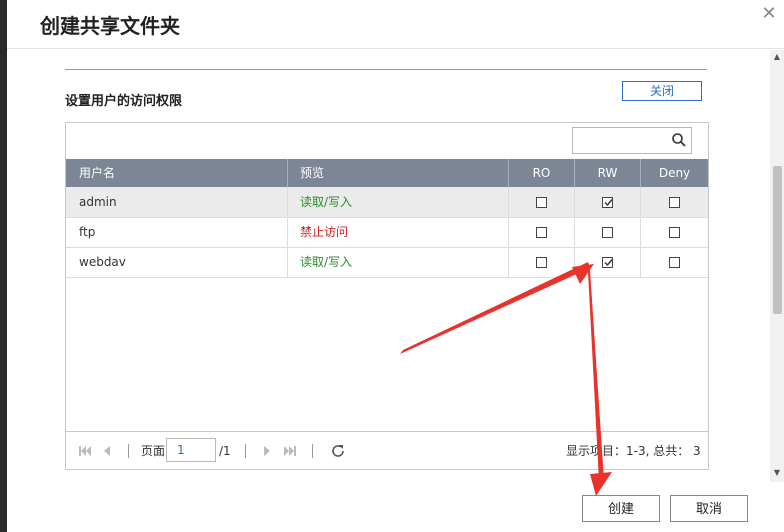 The width and height of the screenshot is (784, 532). I want to click on table-row: webdav 读取/写入, so click(387, 262).